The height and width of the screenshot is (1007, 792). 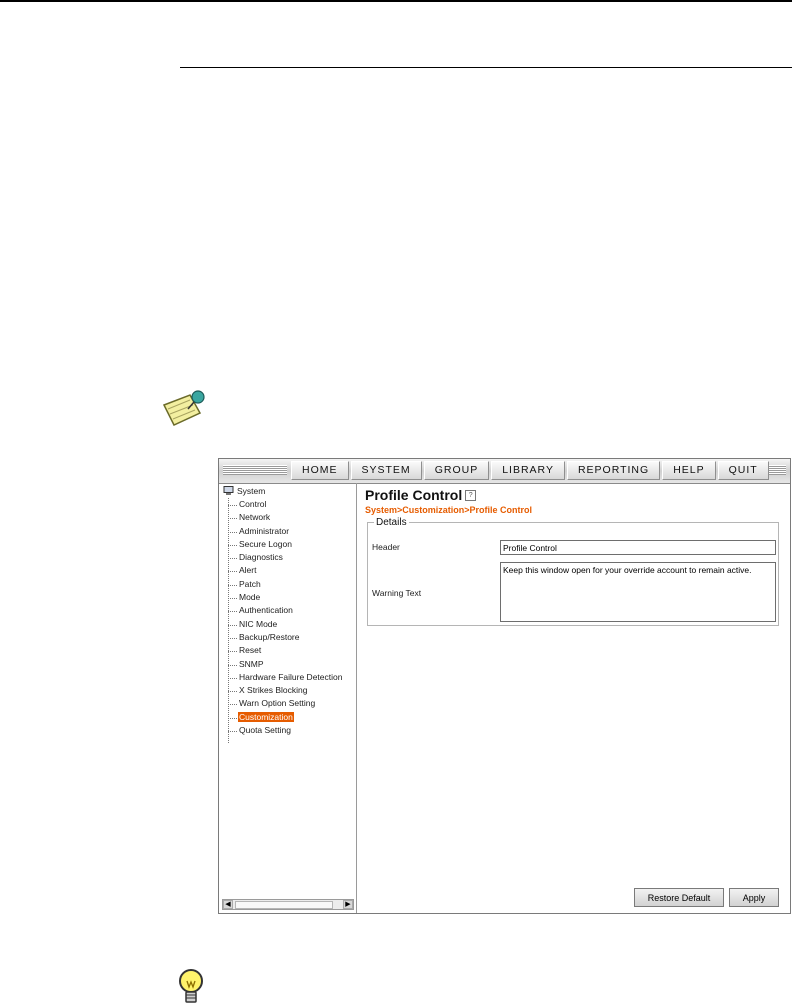 What do you see at coordinates (743, 470) in the screenshot?
I see `menu-quit: QUIT` at bounding box center [743, 470].